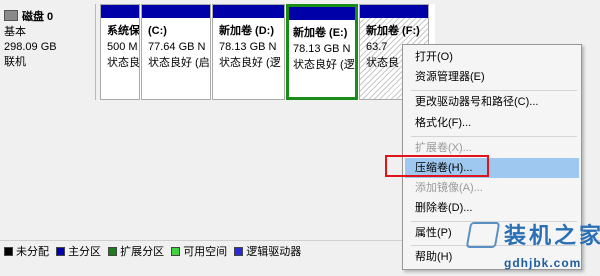 This screenshot has width=600, height=276. I want to click on partition-d: 新加卷 (D:) 78.13 GB N 状态良好 (逻, so click(248, 52).